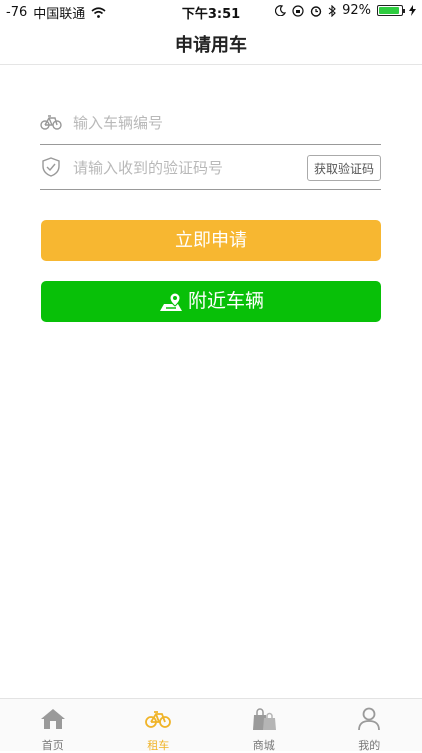  What do you see at coordinates (264, 719) in the screenshot?
I see `shopping-bag-icon` at bounding box center [264, 719].